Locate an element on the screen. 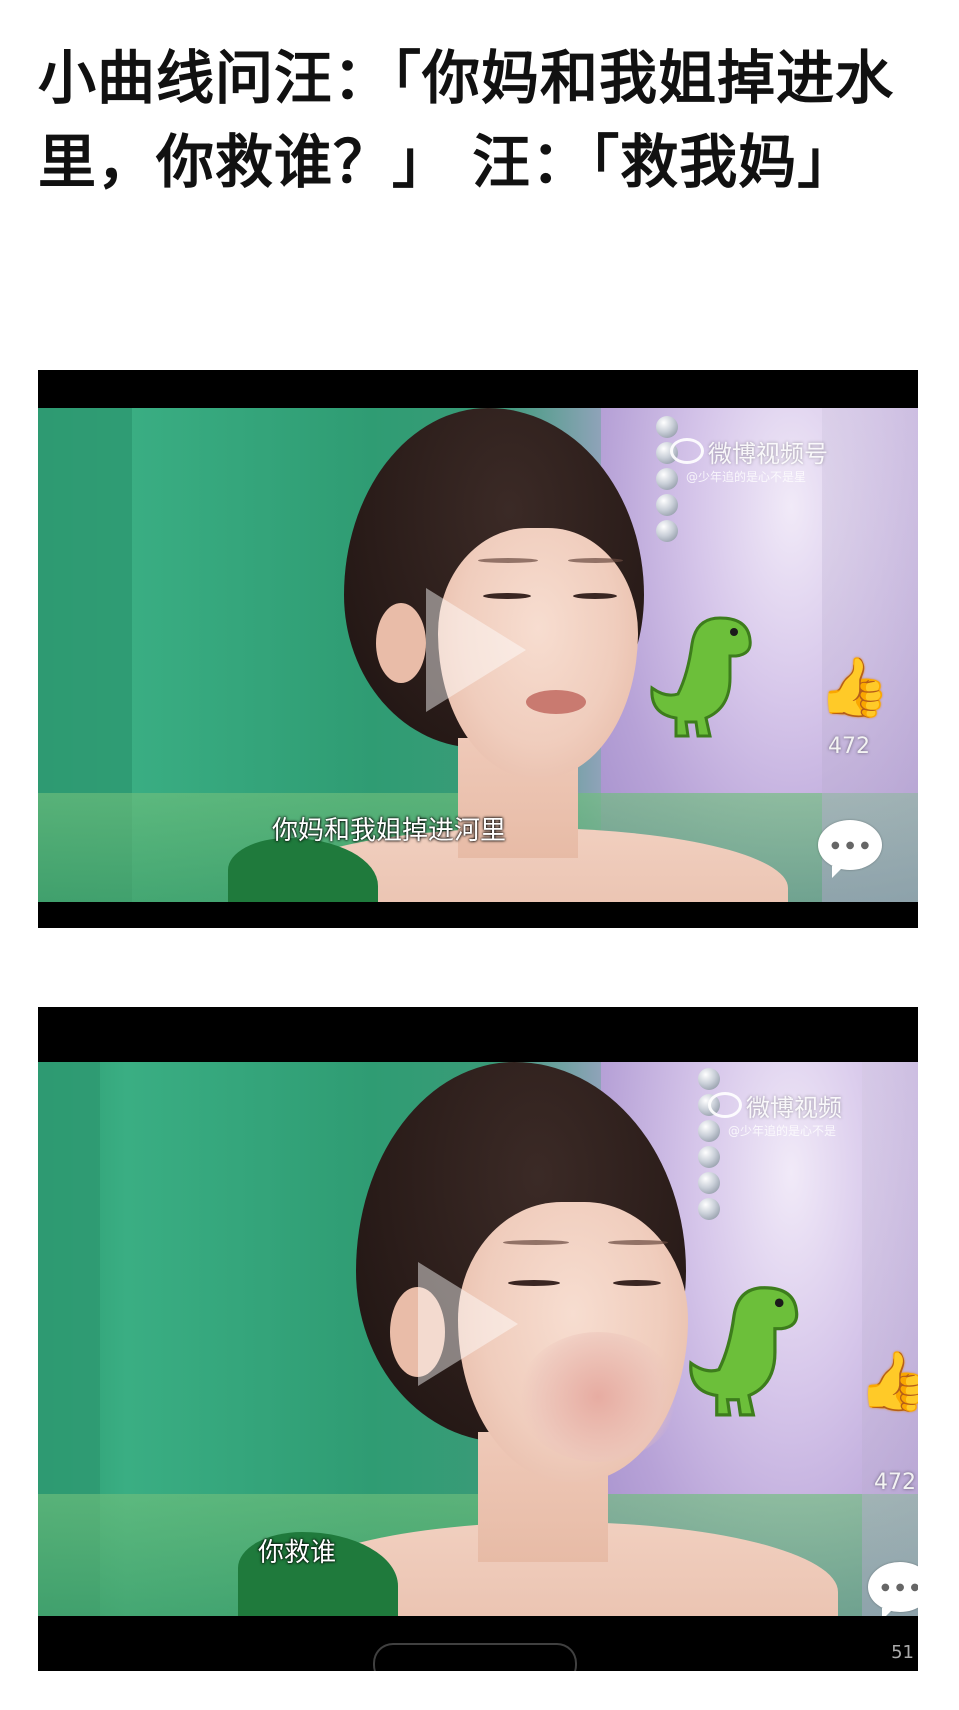 The image size is (959, 1710). comment-icon: ●●● is located at coordinates (850, 849).